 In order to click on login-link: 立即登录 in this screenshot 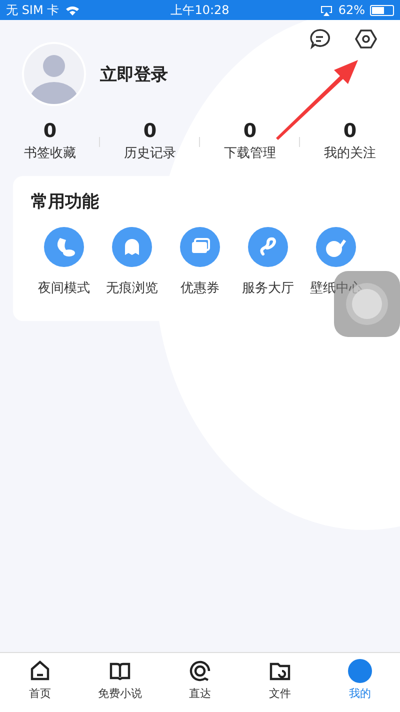, I will do `click(134, 74)`.